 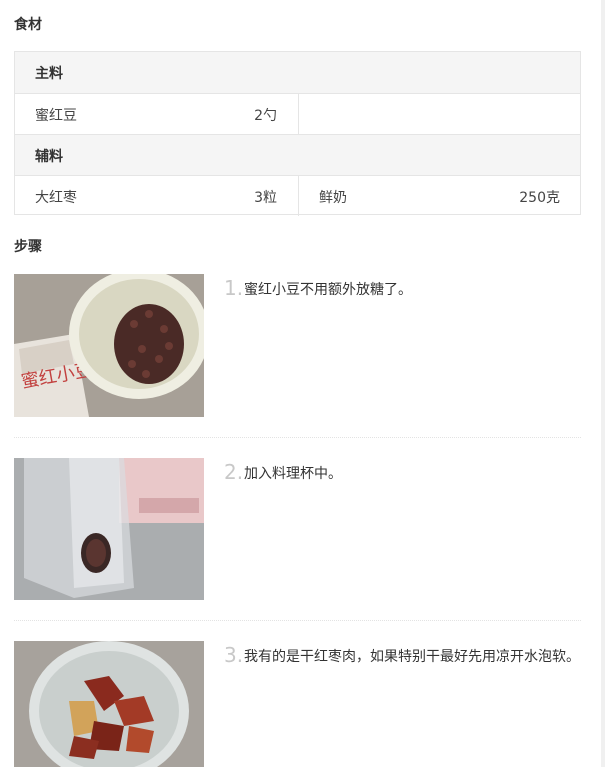 What do you see at coordinates (28, 25) in the screenshot?
I see `ingredients-title: 食材` at bounding box center [28, 25].